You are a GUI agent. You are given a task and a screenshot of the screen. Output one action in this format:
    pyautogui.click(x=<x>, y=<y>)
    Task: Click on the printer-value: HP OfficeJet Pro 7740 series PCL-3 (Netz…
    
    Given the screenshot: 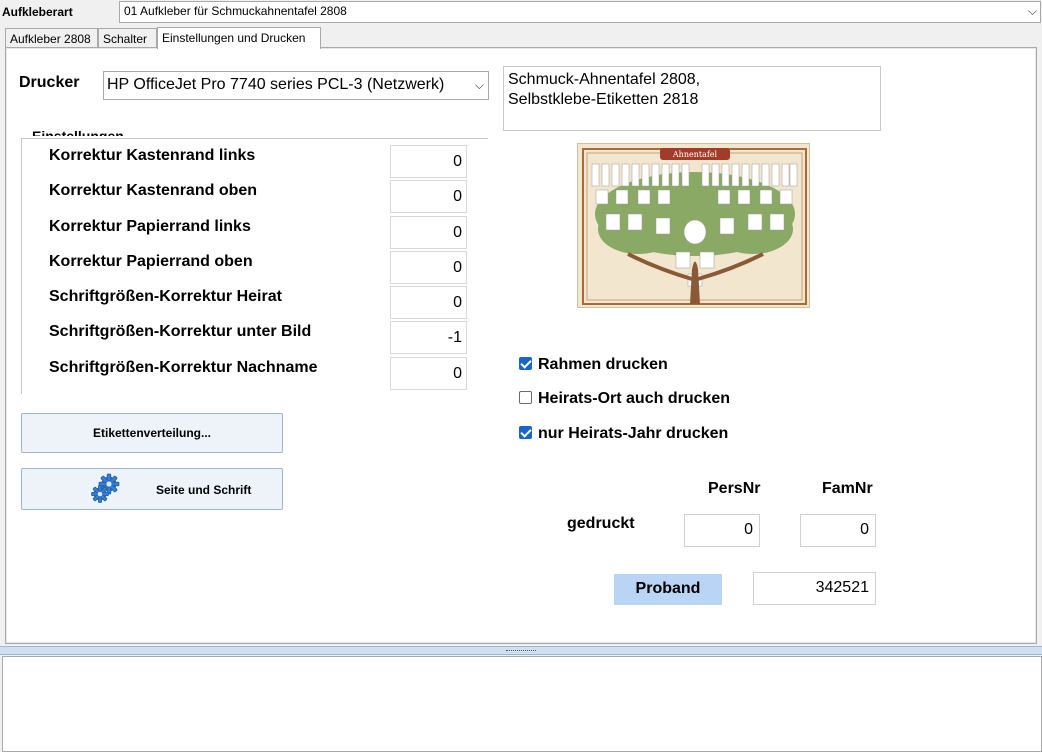 What is the action you would take?
    pyautogui.click(x=276, y=84)
    